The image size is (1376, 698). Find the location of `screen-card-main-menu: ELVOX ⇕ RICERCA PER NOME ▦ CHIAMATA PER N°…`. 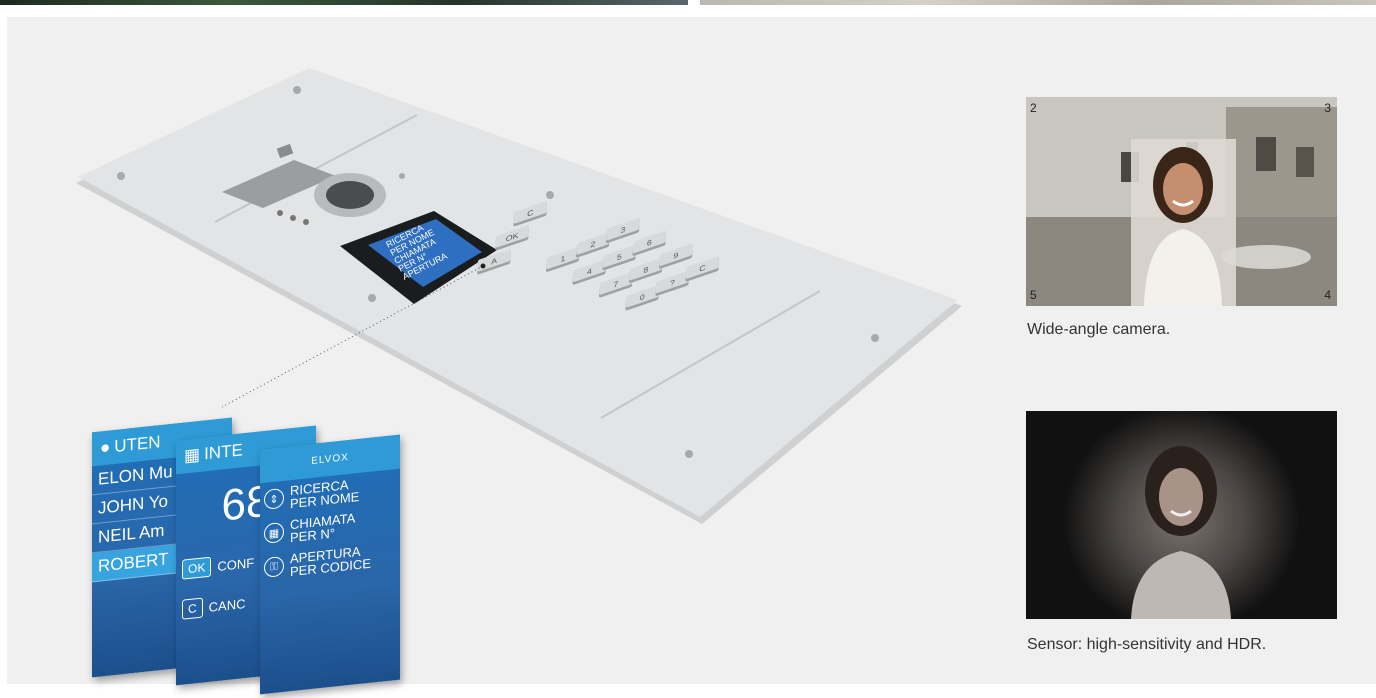

screen-card-main-menu: ELVOX ⇕ RICERCA PER NOME ▦ CHIAMATA PER N°… is located at coordinates (330, 564).